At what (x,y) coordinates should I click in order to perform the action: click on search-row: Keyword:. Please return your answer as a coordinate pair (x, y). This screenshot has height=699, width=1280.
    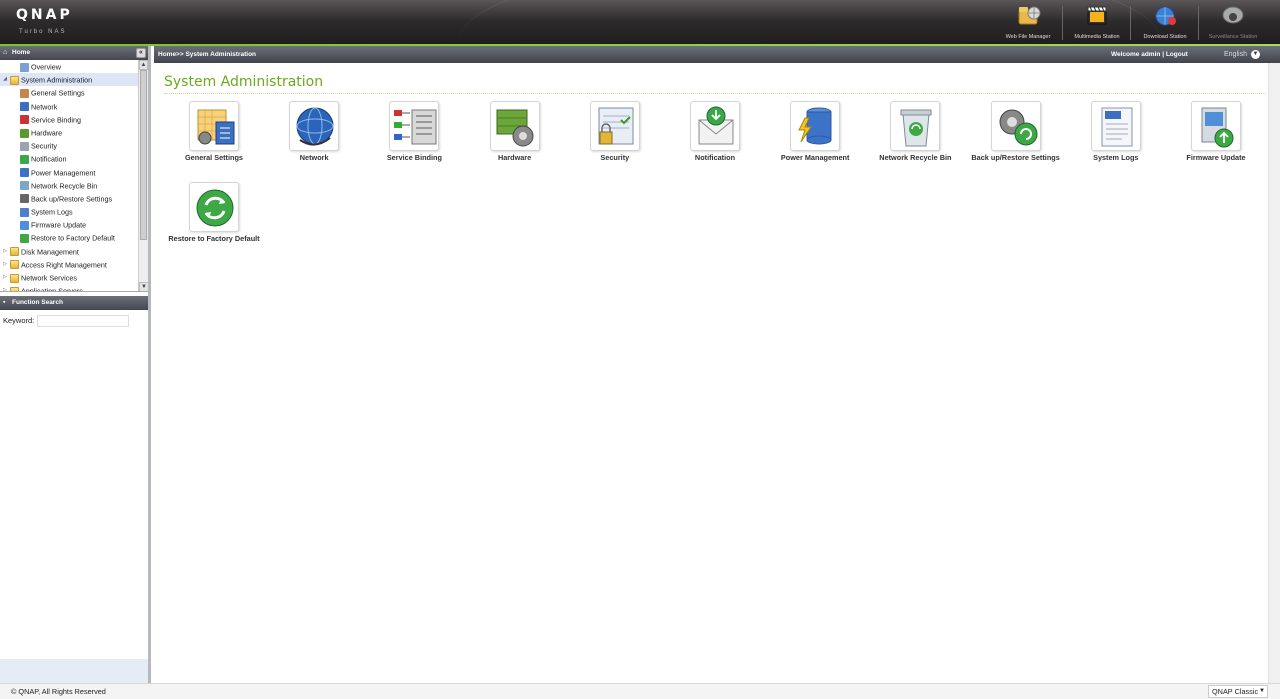
    Looking at the image, I should click on (74, 321).